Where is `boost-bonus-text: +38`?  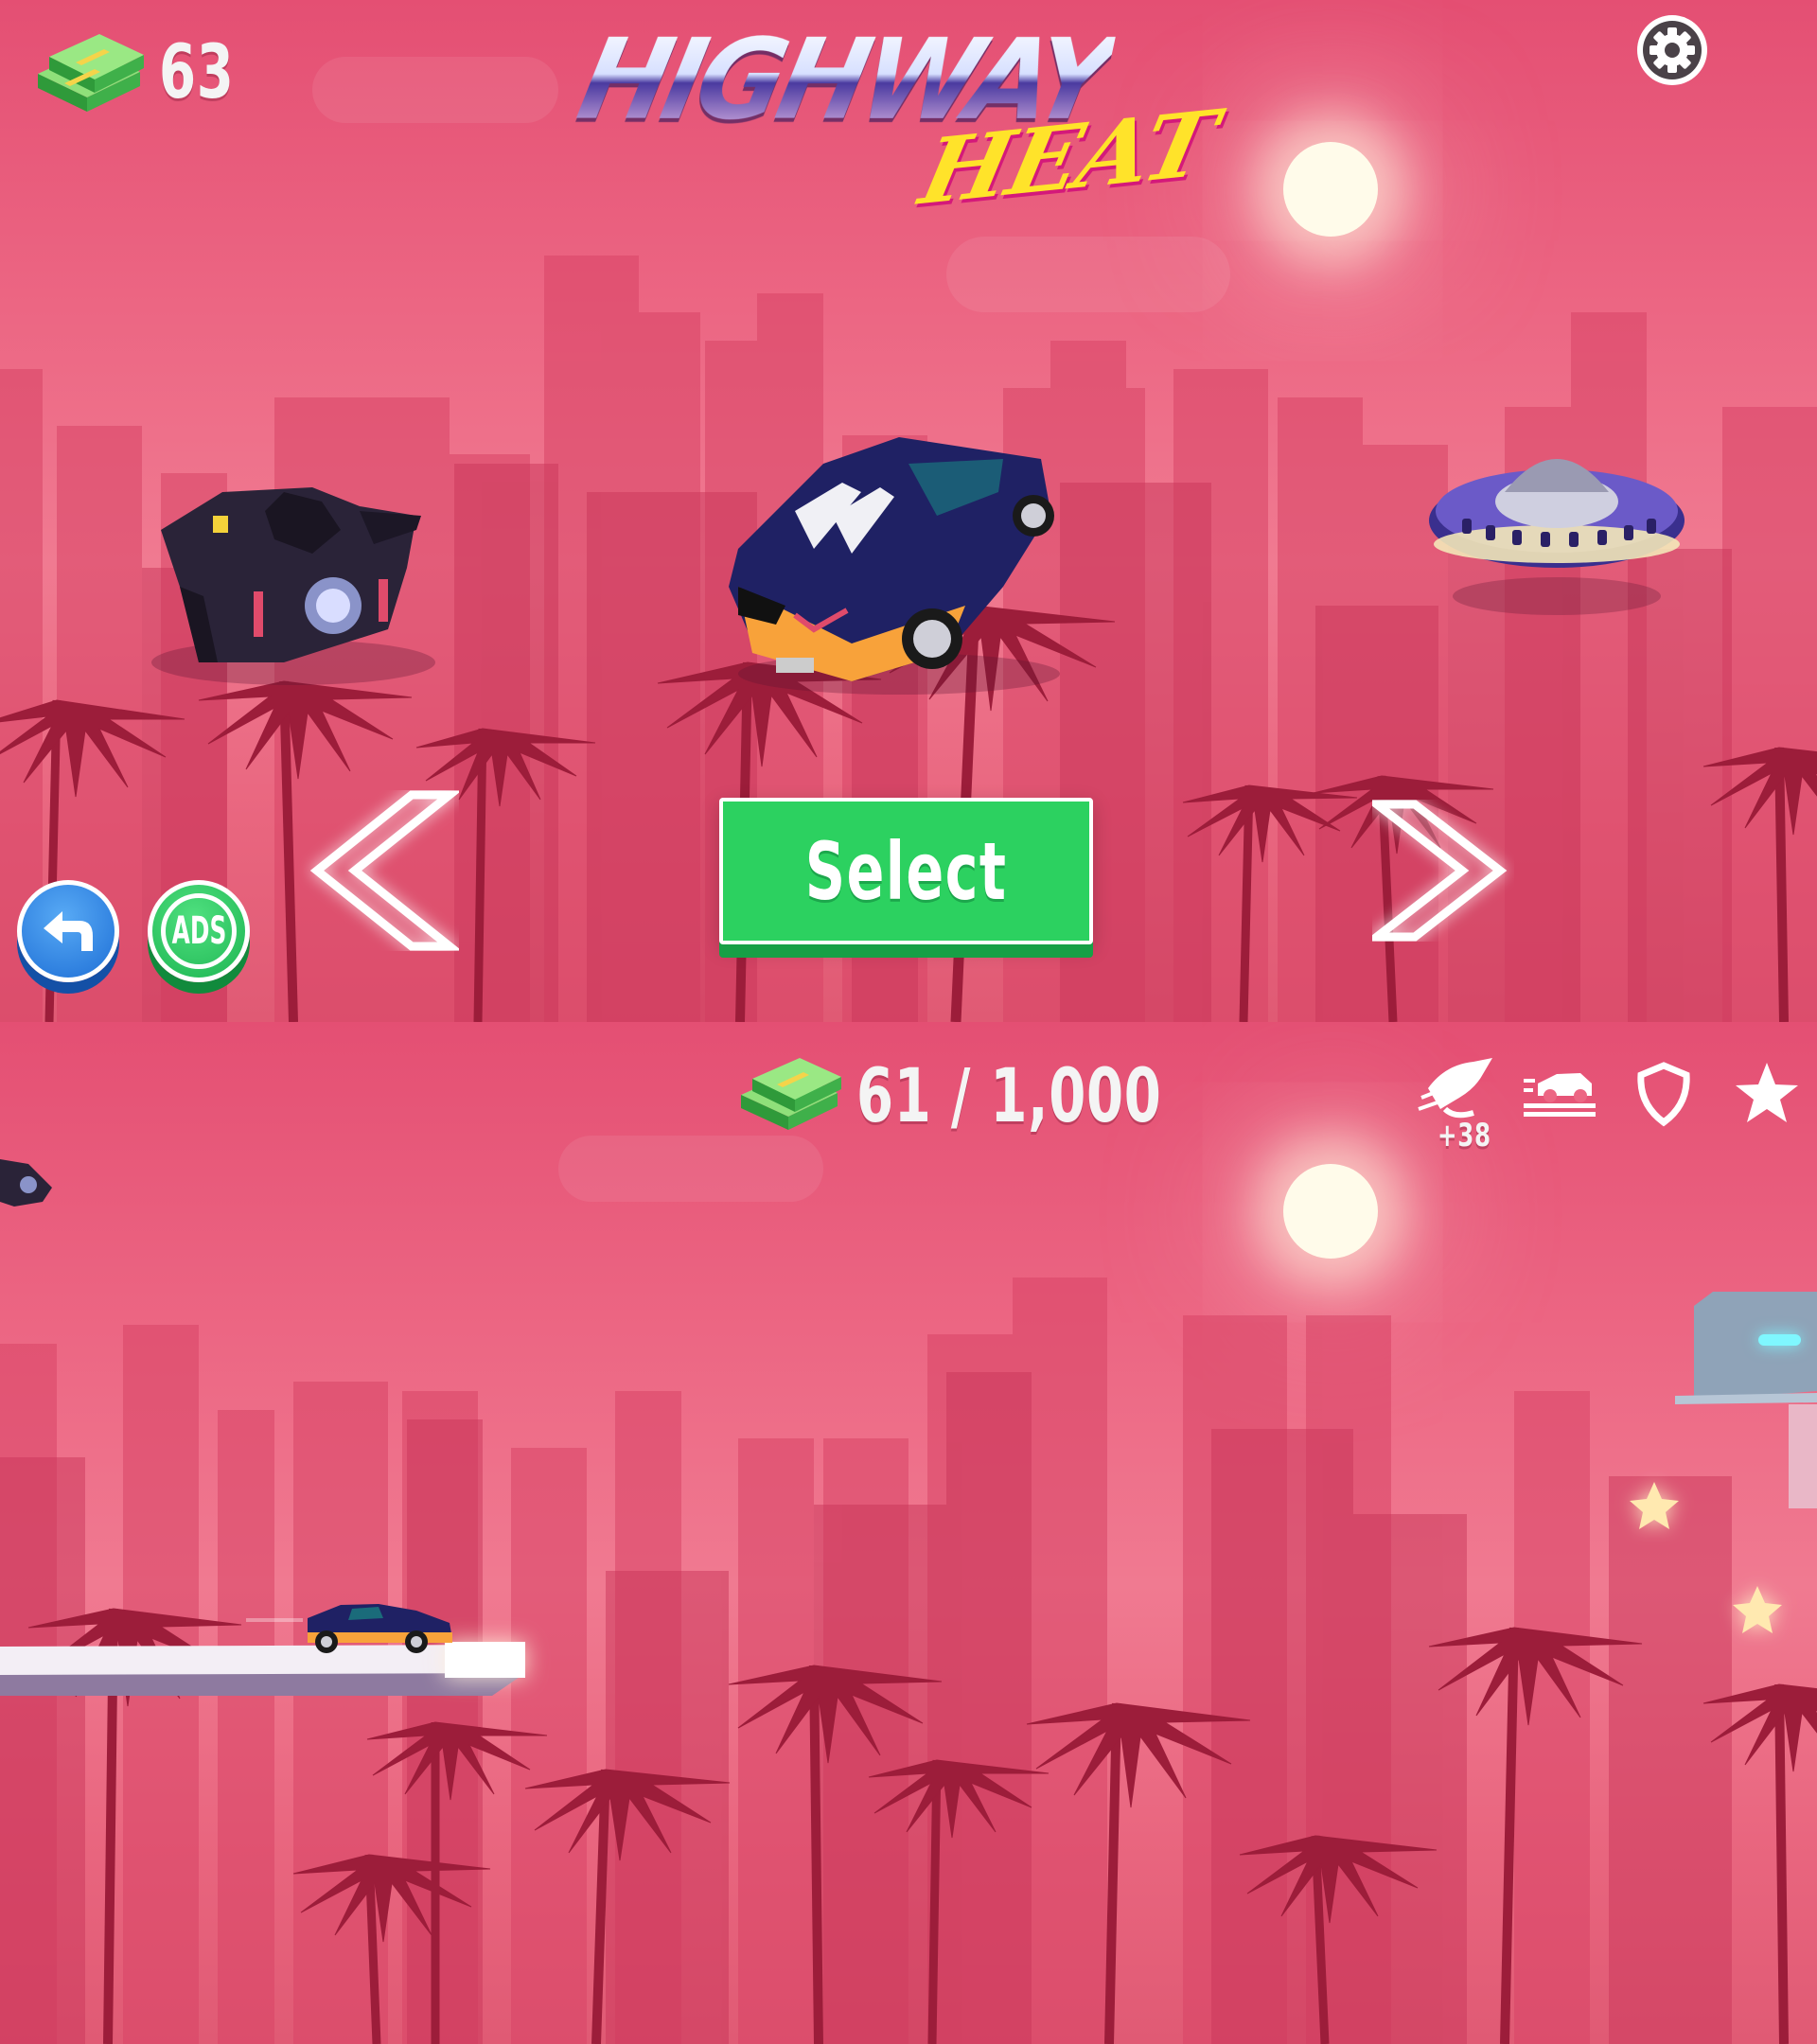 boost-bonus-text: +38 is located at coordinates (1464, 1135).